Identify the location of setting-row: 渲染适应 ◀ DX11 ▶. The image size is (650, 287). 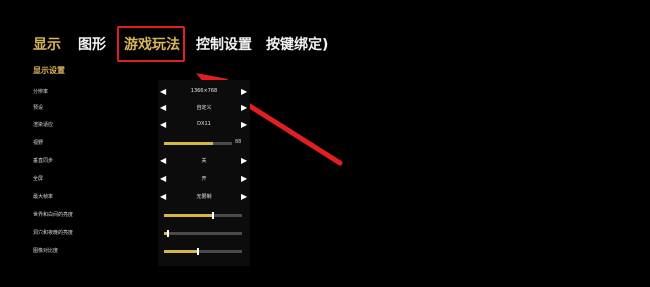
(325, 126).